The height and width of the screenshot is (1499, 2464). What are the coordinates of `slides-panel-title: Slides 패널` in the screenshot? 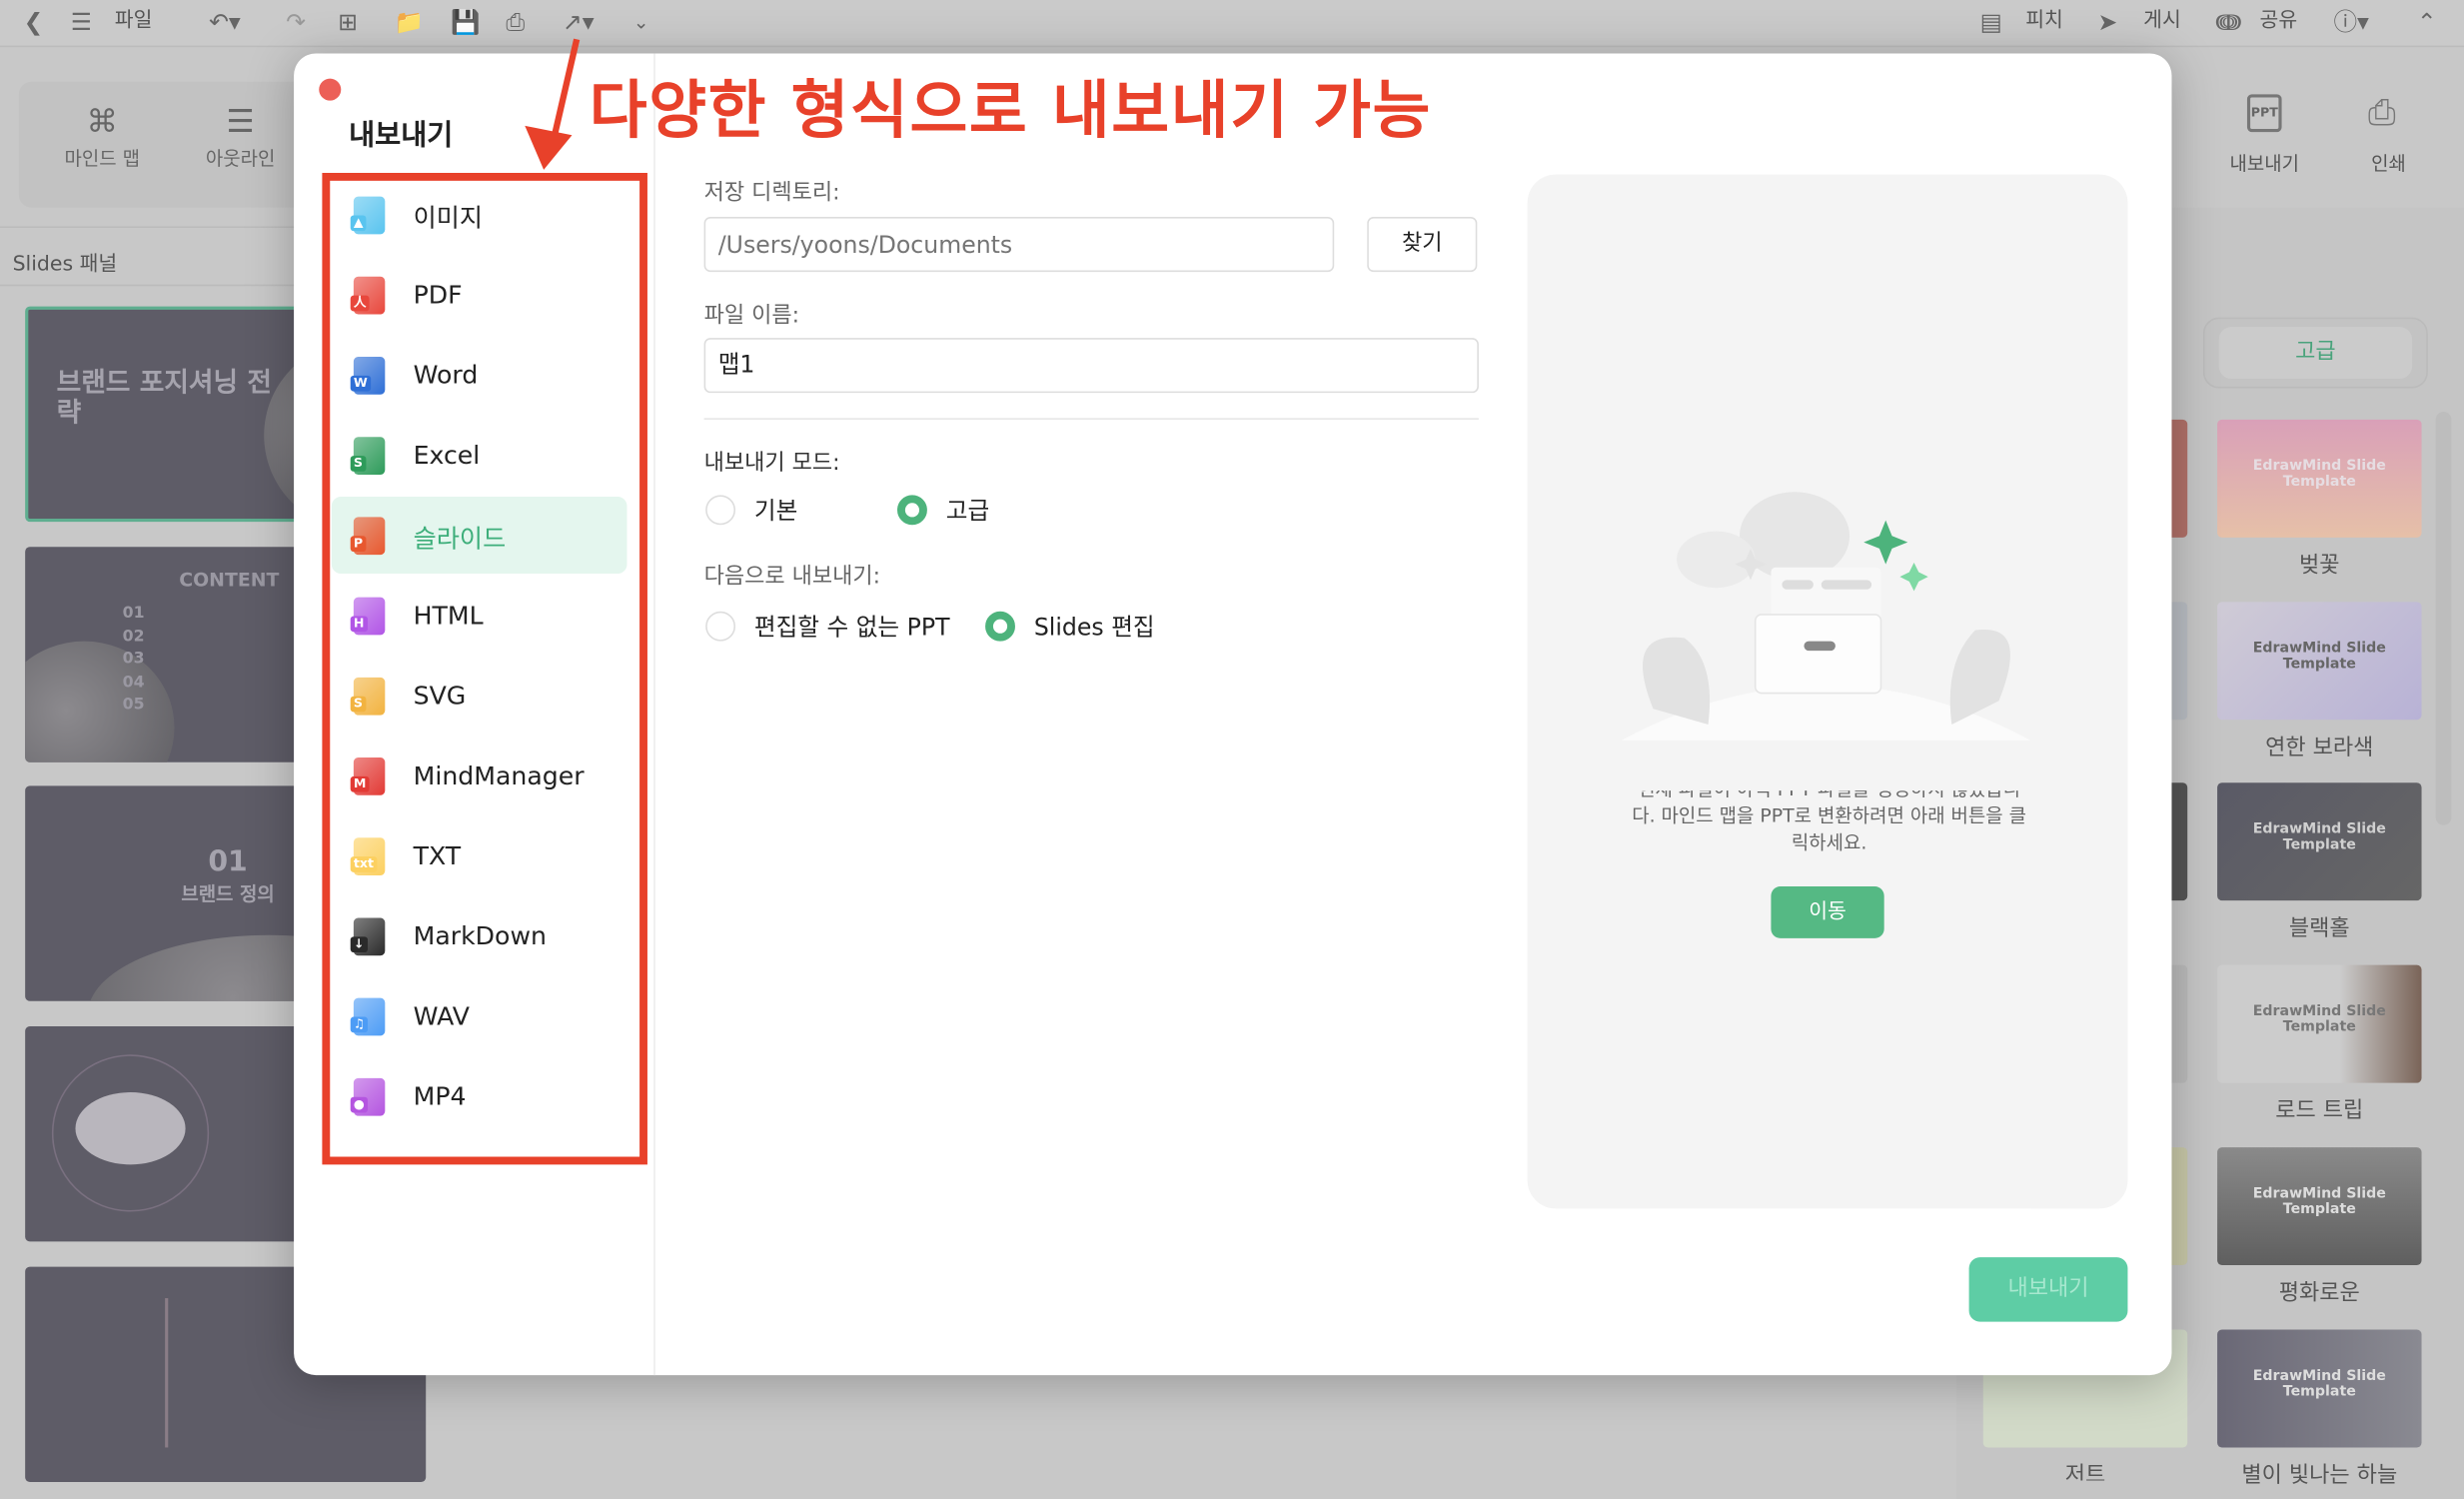 It's located at (65, 265).